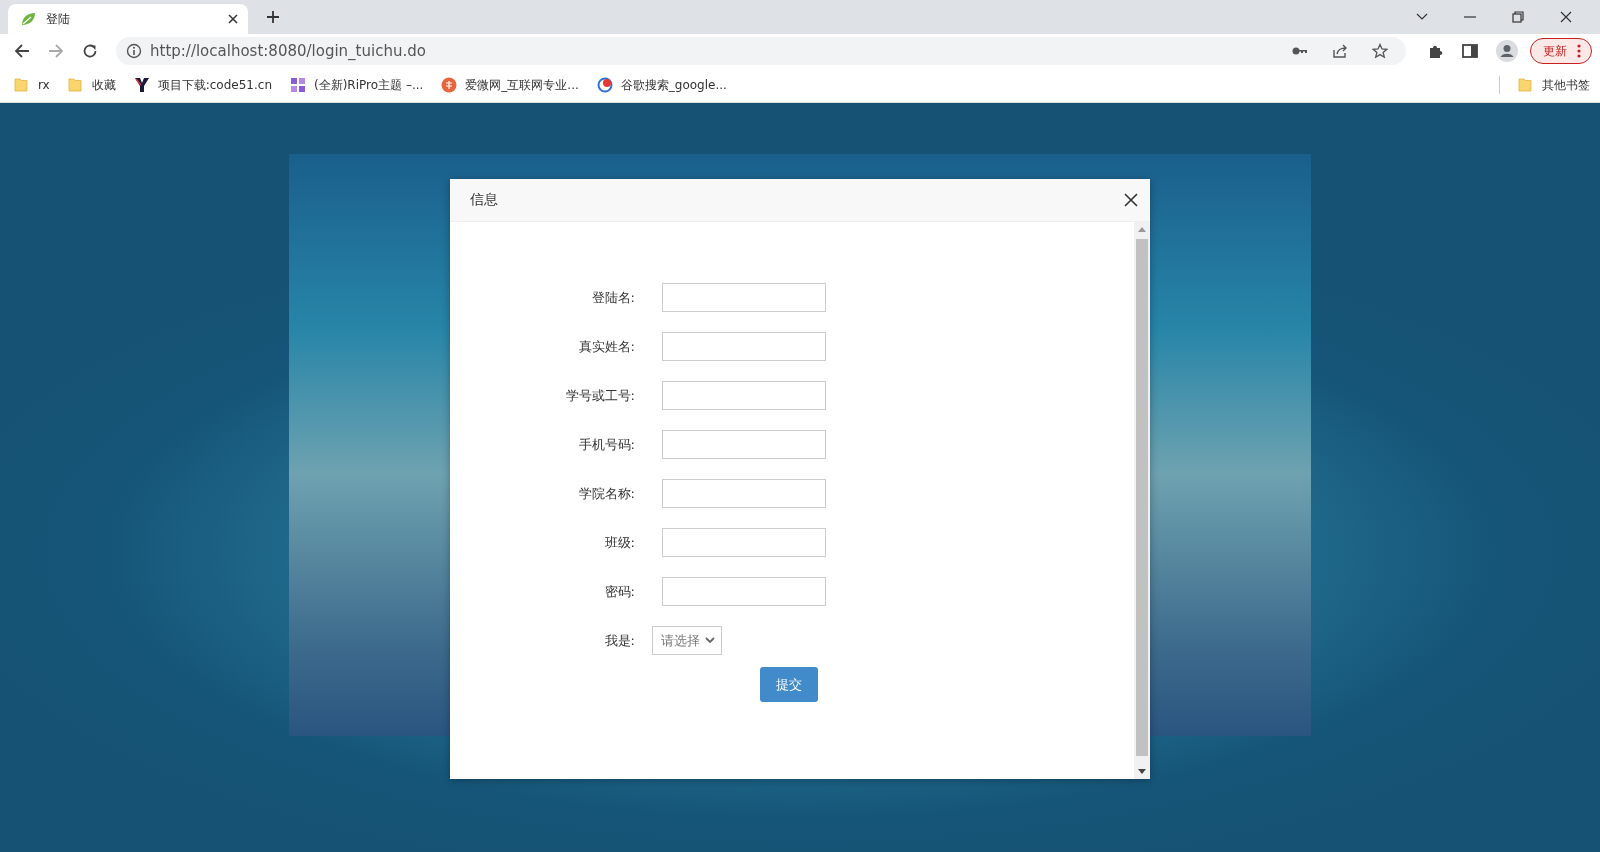 The height and width of the screenshot is (852, 1600). I want to click on field-label: 班级:, so click(619, 542).